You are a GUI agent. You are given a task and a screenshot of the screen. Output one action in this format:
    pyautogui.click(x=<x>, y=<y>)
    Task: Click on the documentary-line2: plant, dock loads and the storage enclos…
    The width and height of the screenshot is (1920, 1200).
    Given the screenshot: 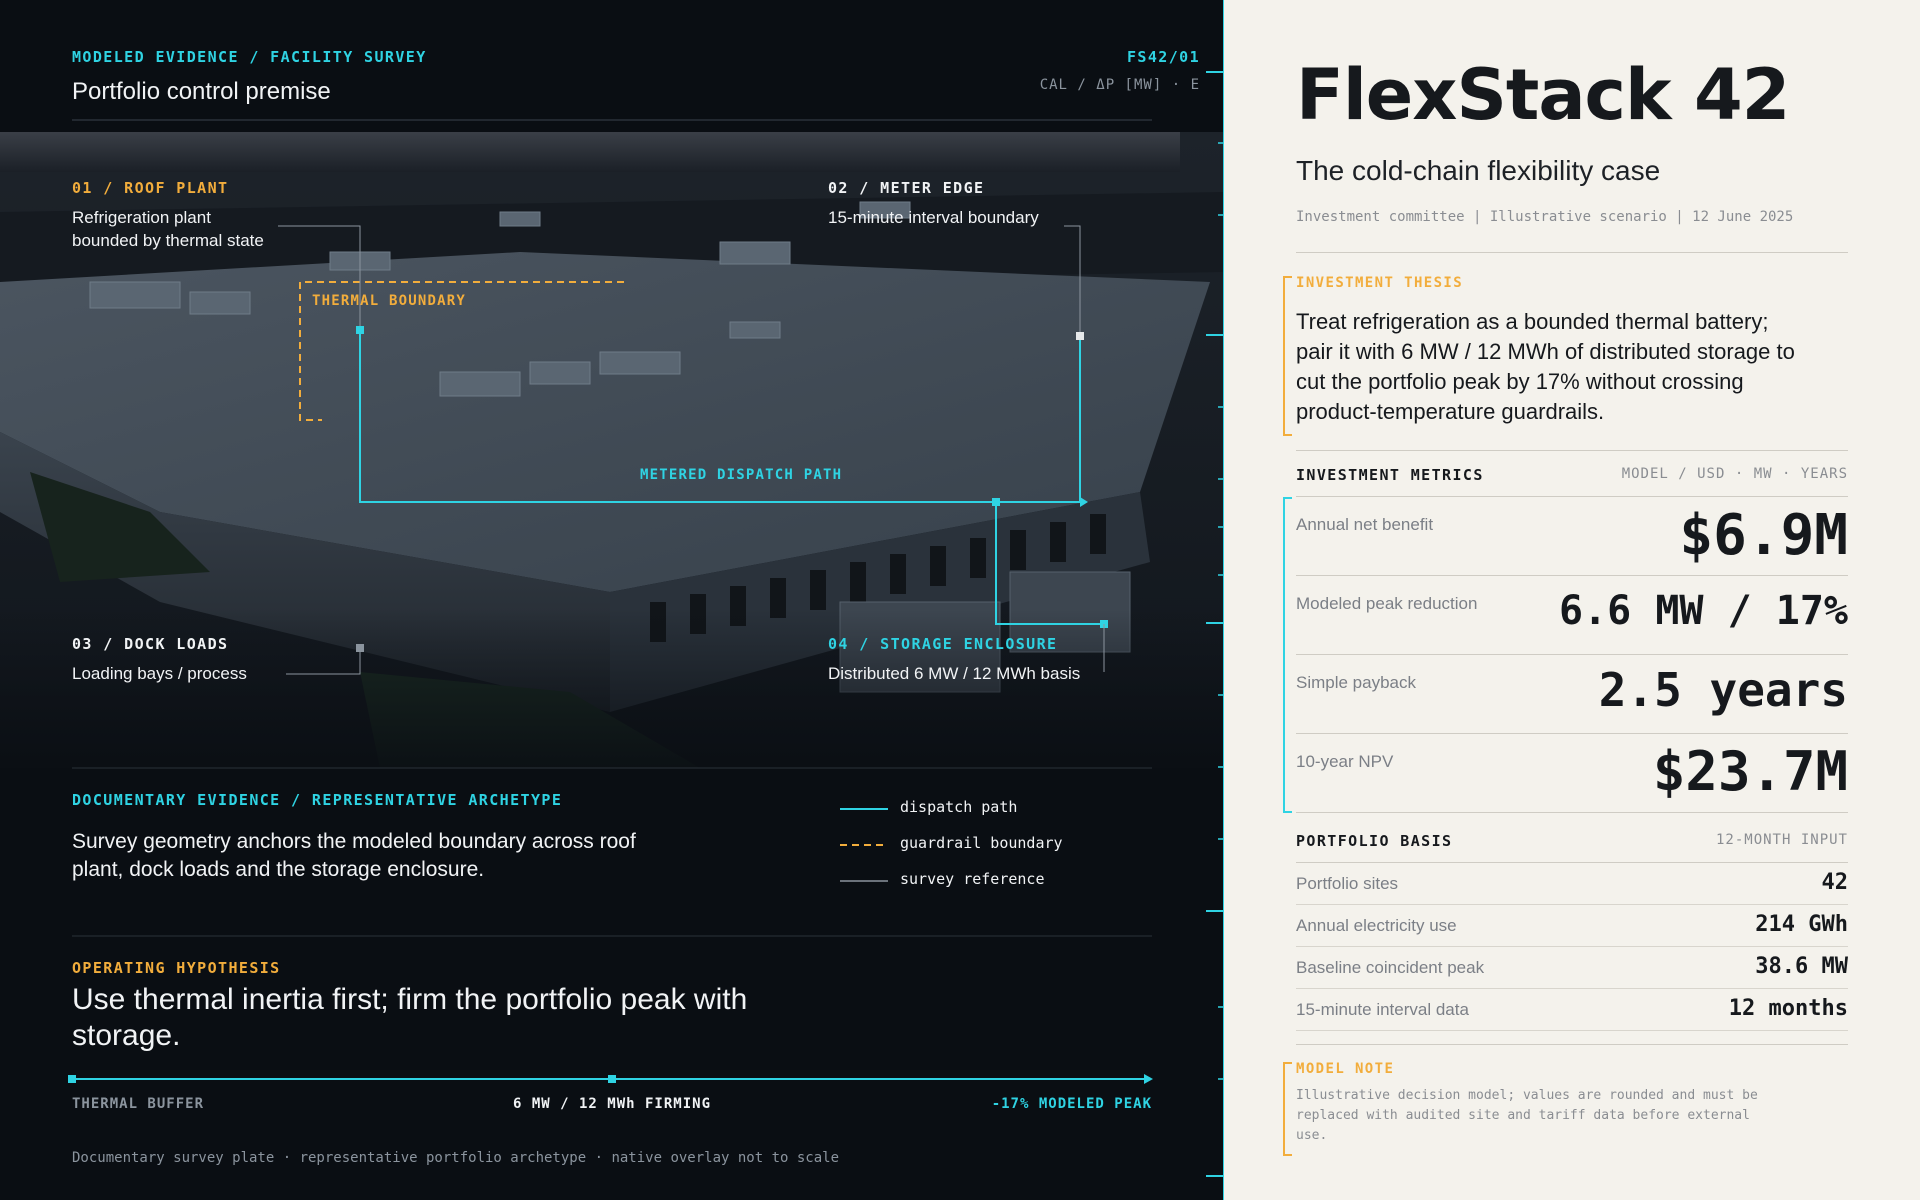 What is the action you would take?
    pyautogui.click(x=278, y=869)
    